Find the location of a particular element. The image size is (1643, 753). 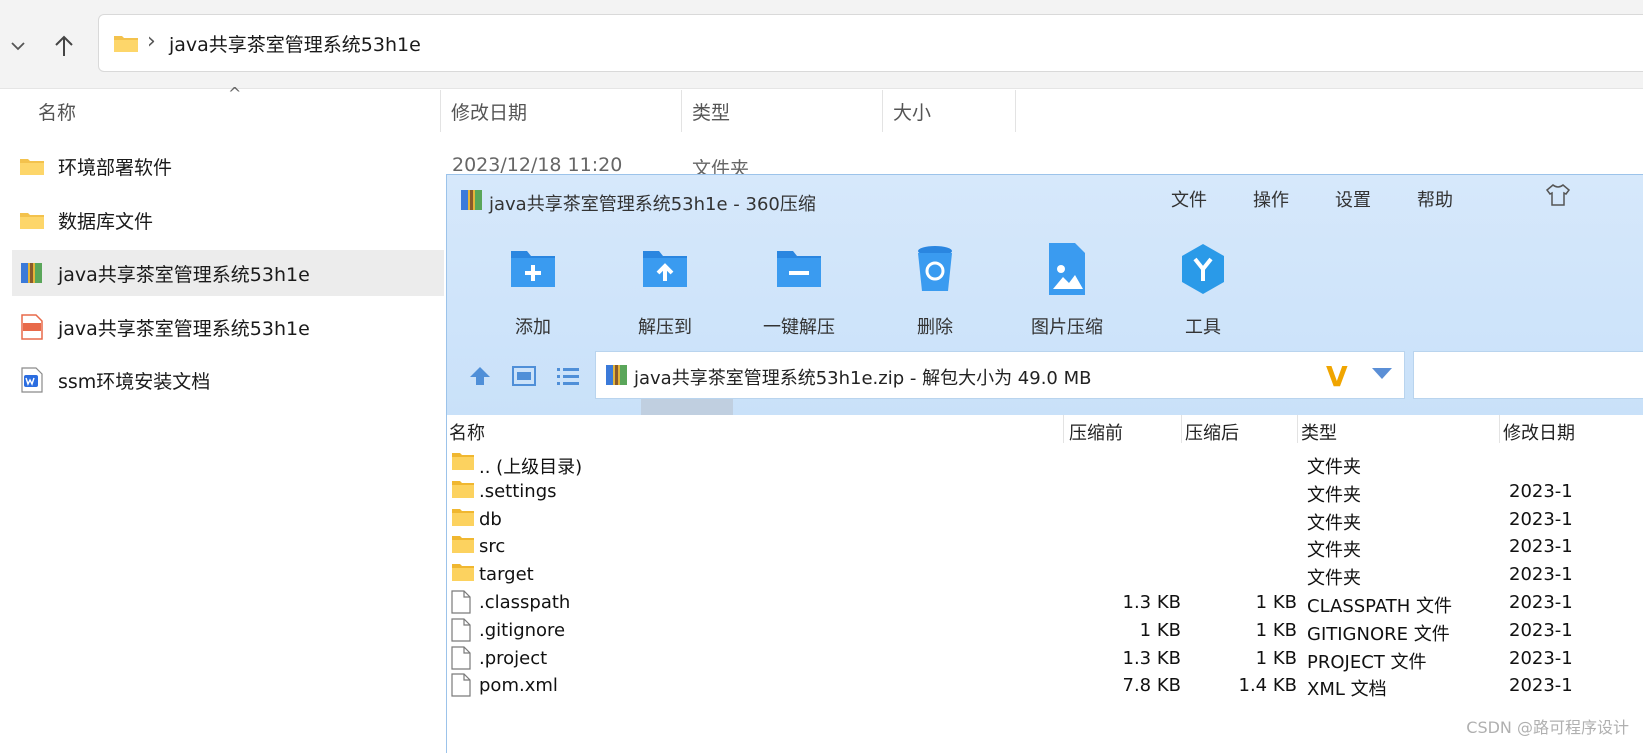

menu-settings: 设置 is located at coordinates (1353, 199).